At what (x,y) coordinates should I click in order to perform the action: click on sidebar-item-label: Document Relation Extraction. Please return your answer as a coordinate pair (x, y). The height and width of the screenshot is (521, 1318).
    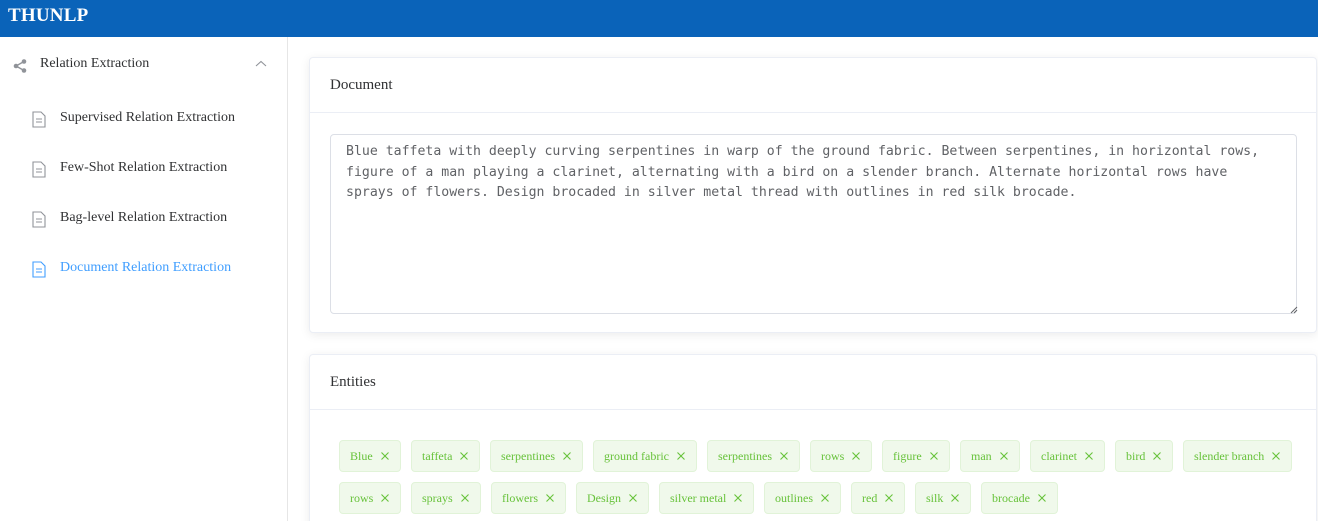
    Looking at the image, I should click on (146, 267).